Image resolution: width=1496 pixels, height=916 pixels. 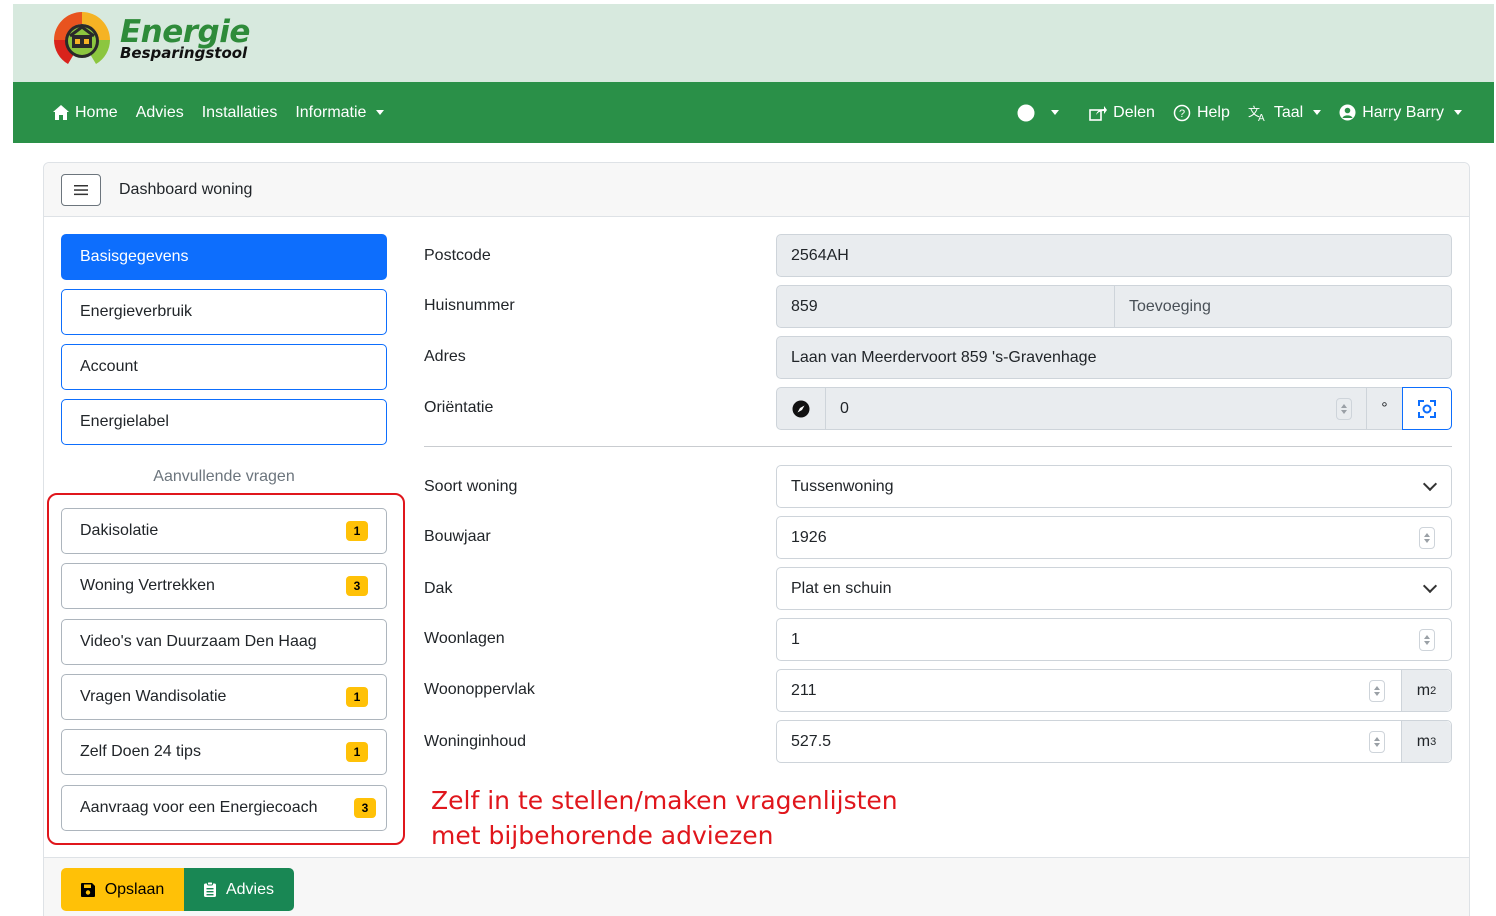 I want to click on woonlagen-value: 1, so click(x=795, y=639).